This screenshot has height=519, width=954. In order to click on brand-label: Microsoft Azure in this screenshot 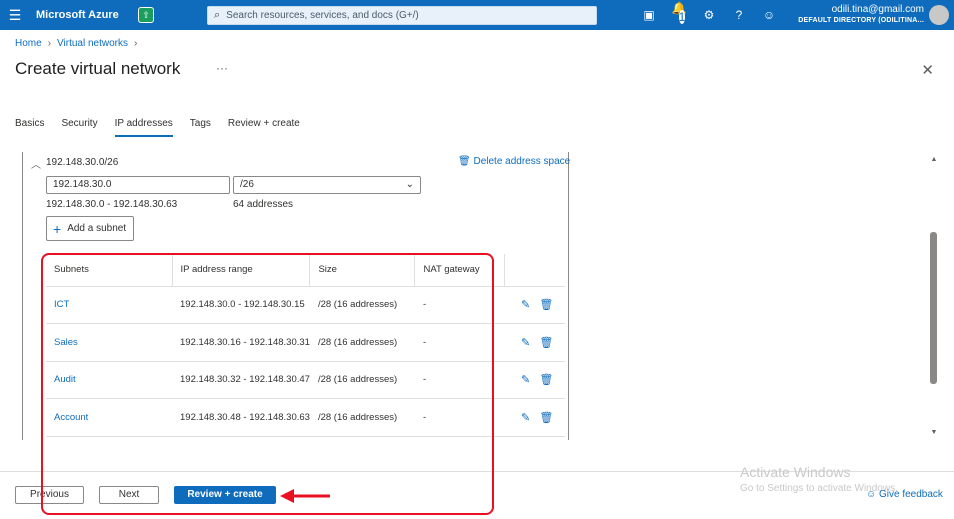, I will do `click(84, 15)`.